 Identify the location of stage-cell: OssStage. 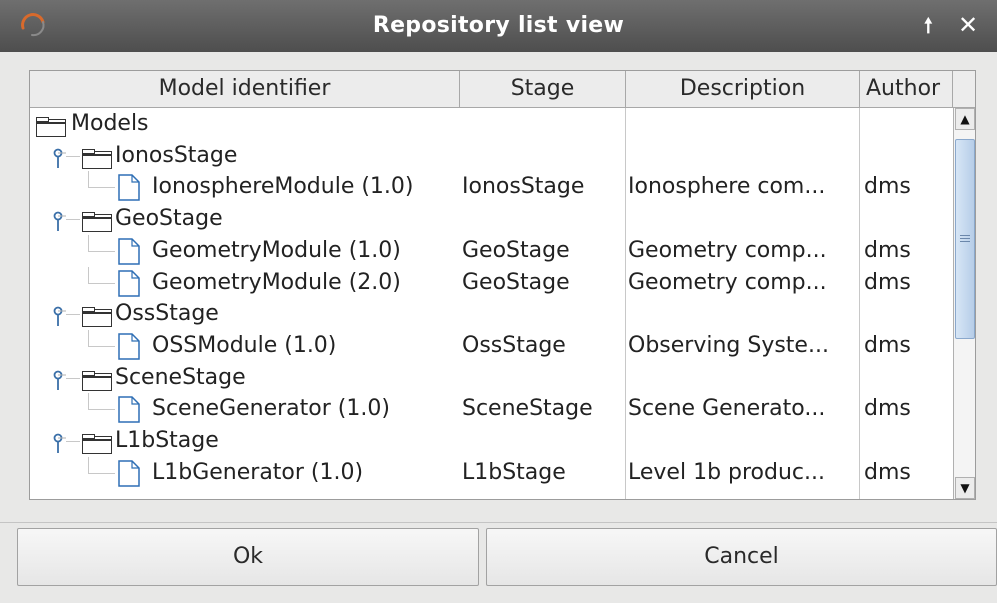
(514, 345).